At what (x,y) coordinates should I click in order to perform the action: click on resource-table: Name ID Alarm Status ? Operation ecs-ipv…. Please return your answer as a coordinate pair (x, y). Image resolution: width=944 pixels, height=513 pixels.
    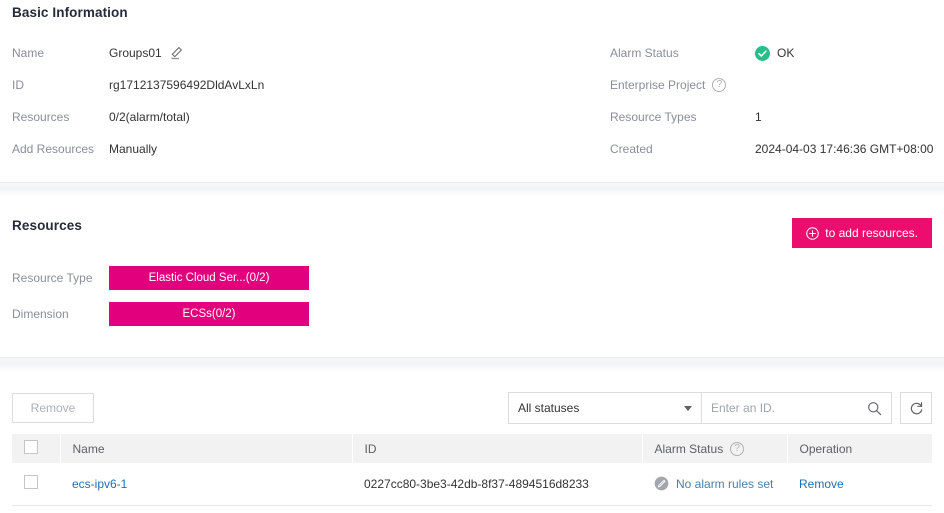
    Looking at the image, I should click on (472, 470).